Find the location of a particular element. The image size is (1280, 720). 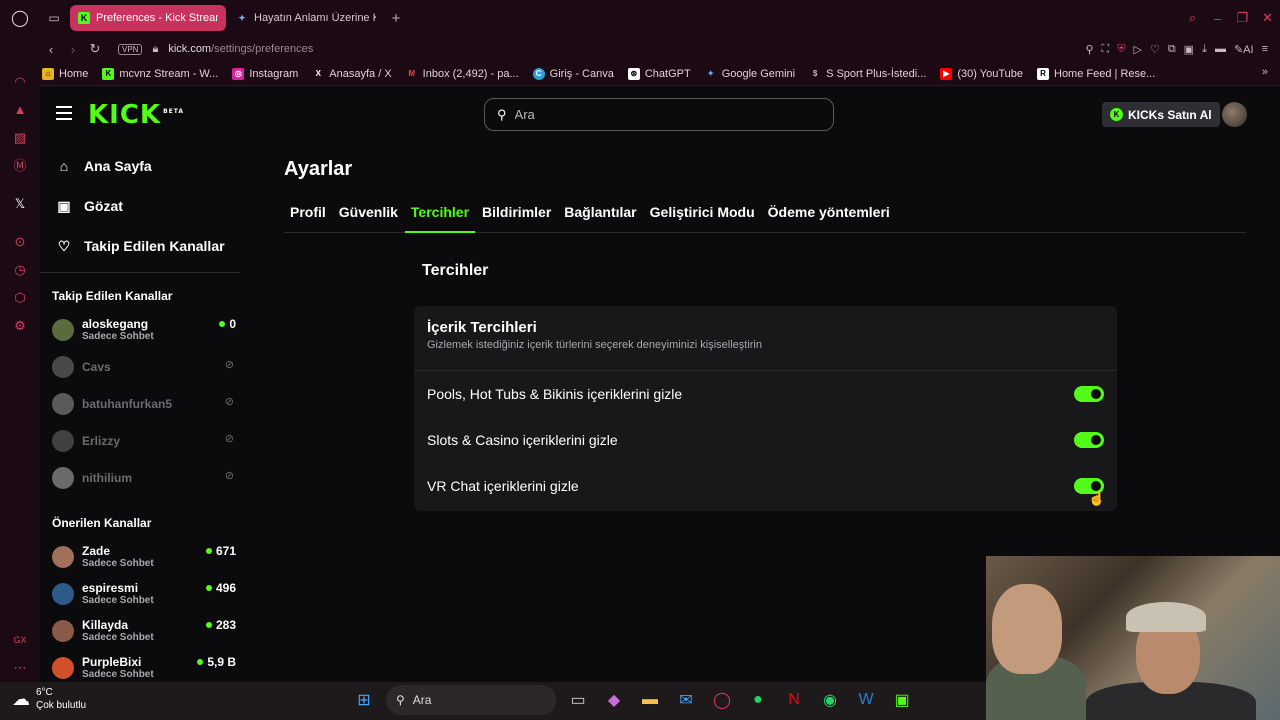

extensions-icon: ⧉ is located at coordinates (1172, 49).